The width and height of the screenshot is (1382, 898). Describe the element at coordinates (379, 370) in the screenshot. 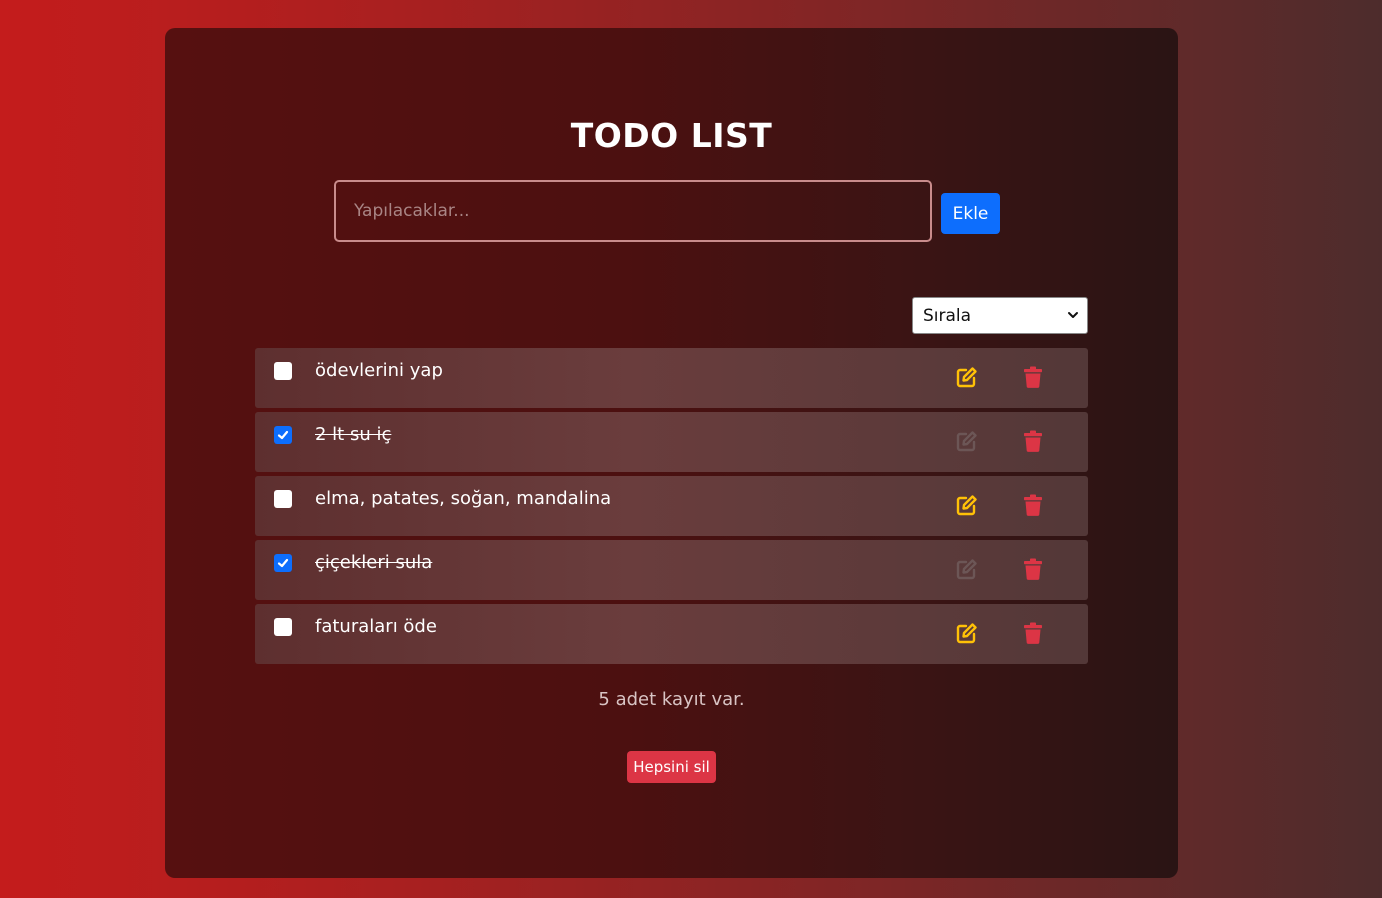

I see `todo-text: ödevlerini yap` at that location.